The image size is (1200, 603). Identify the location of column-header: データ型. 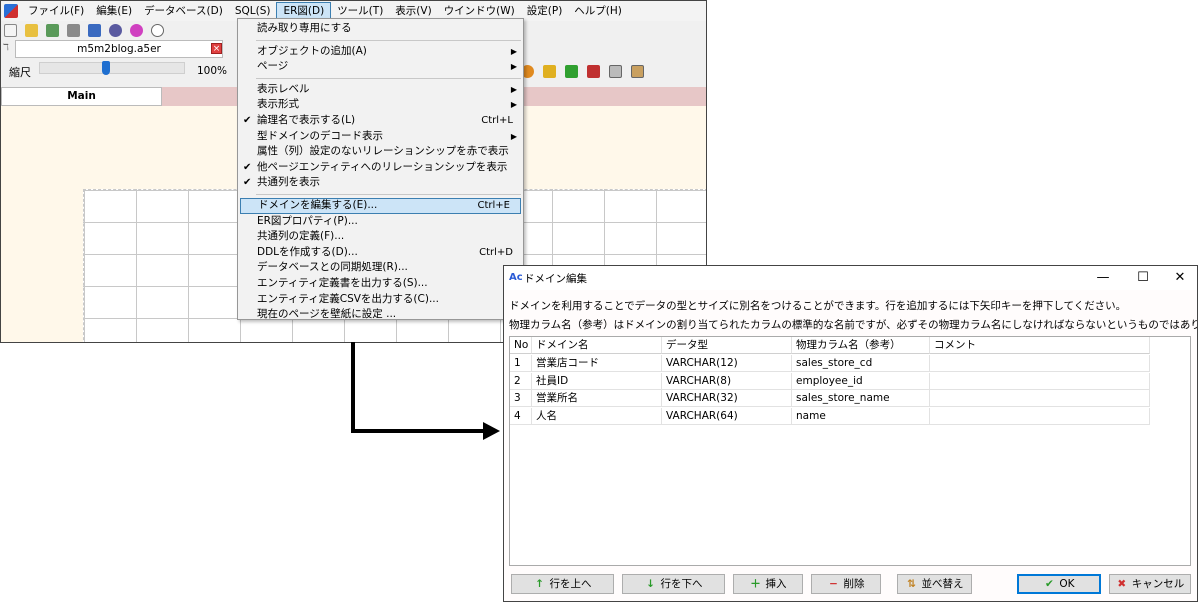
(727, 345).